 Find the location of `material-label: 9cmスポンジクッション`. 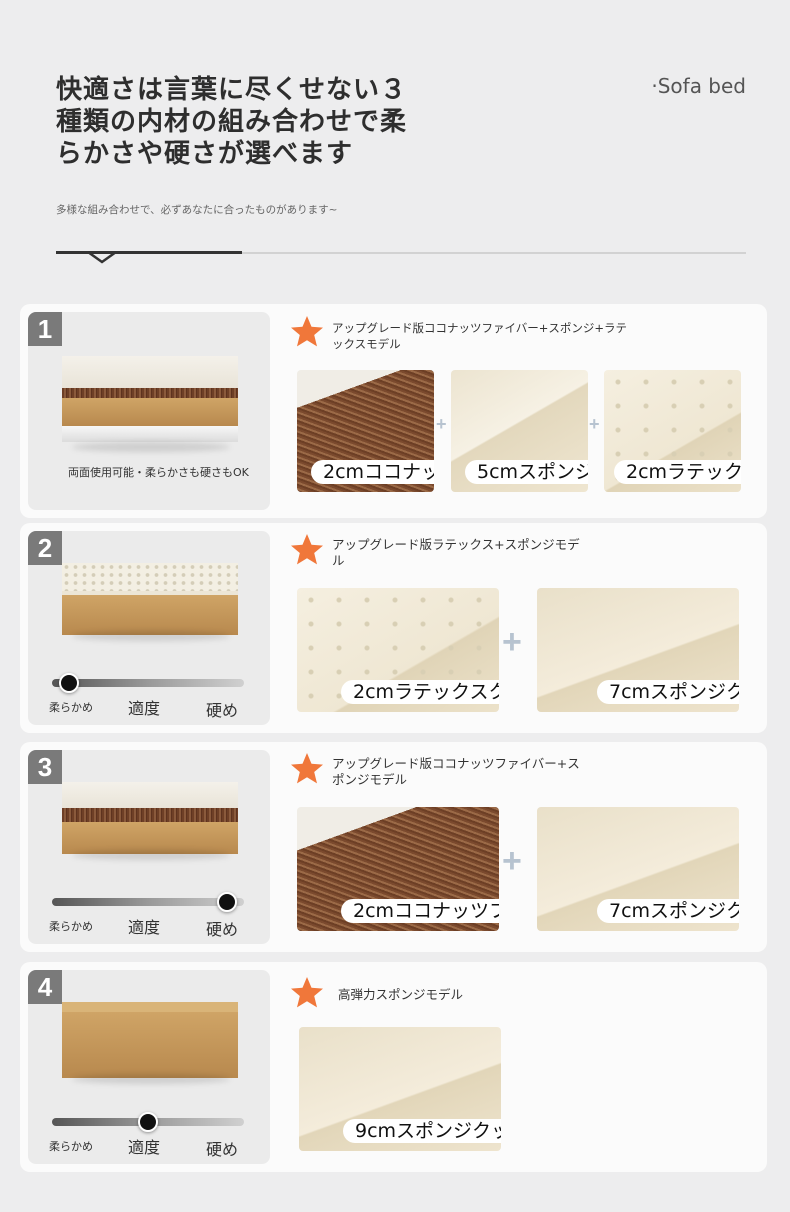

material-label: 9cmスポンジクッション is located at coordinates (422, 1131).